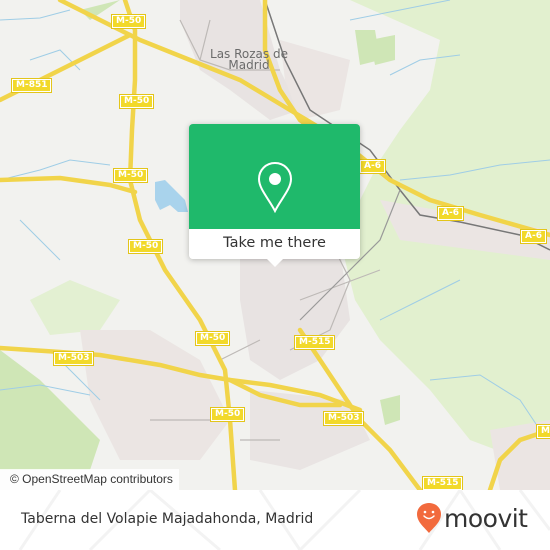 This screenshot has height=550, width=550. I want to click on take-me-there-button: Take me there, so click(274, 244).